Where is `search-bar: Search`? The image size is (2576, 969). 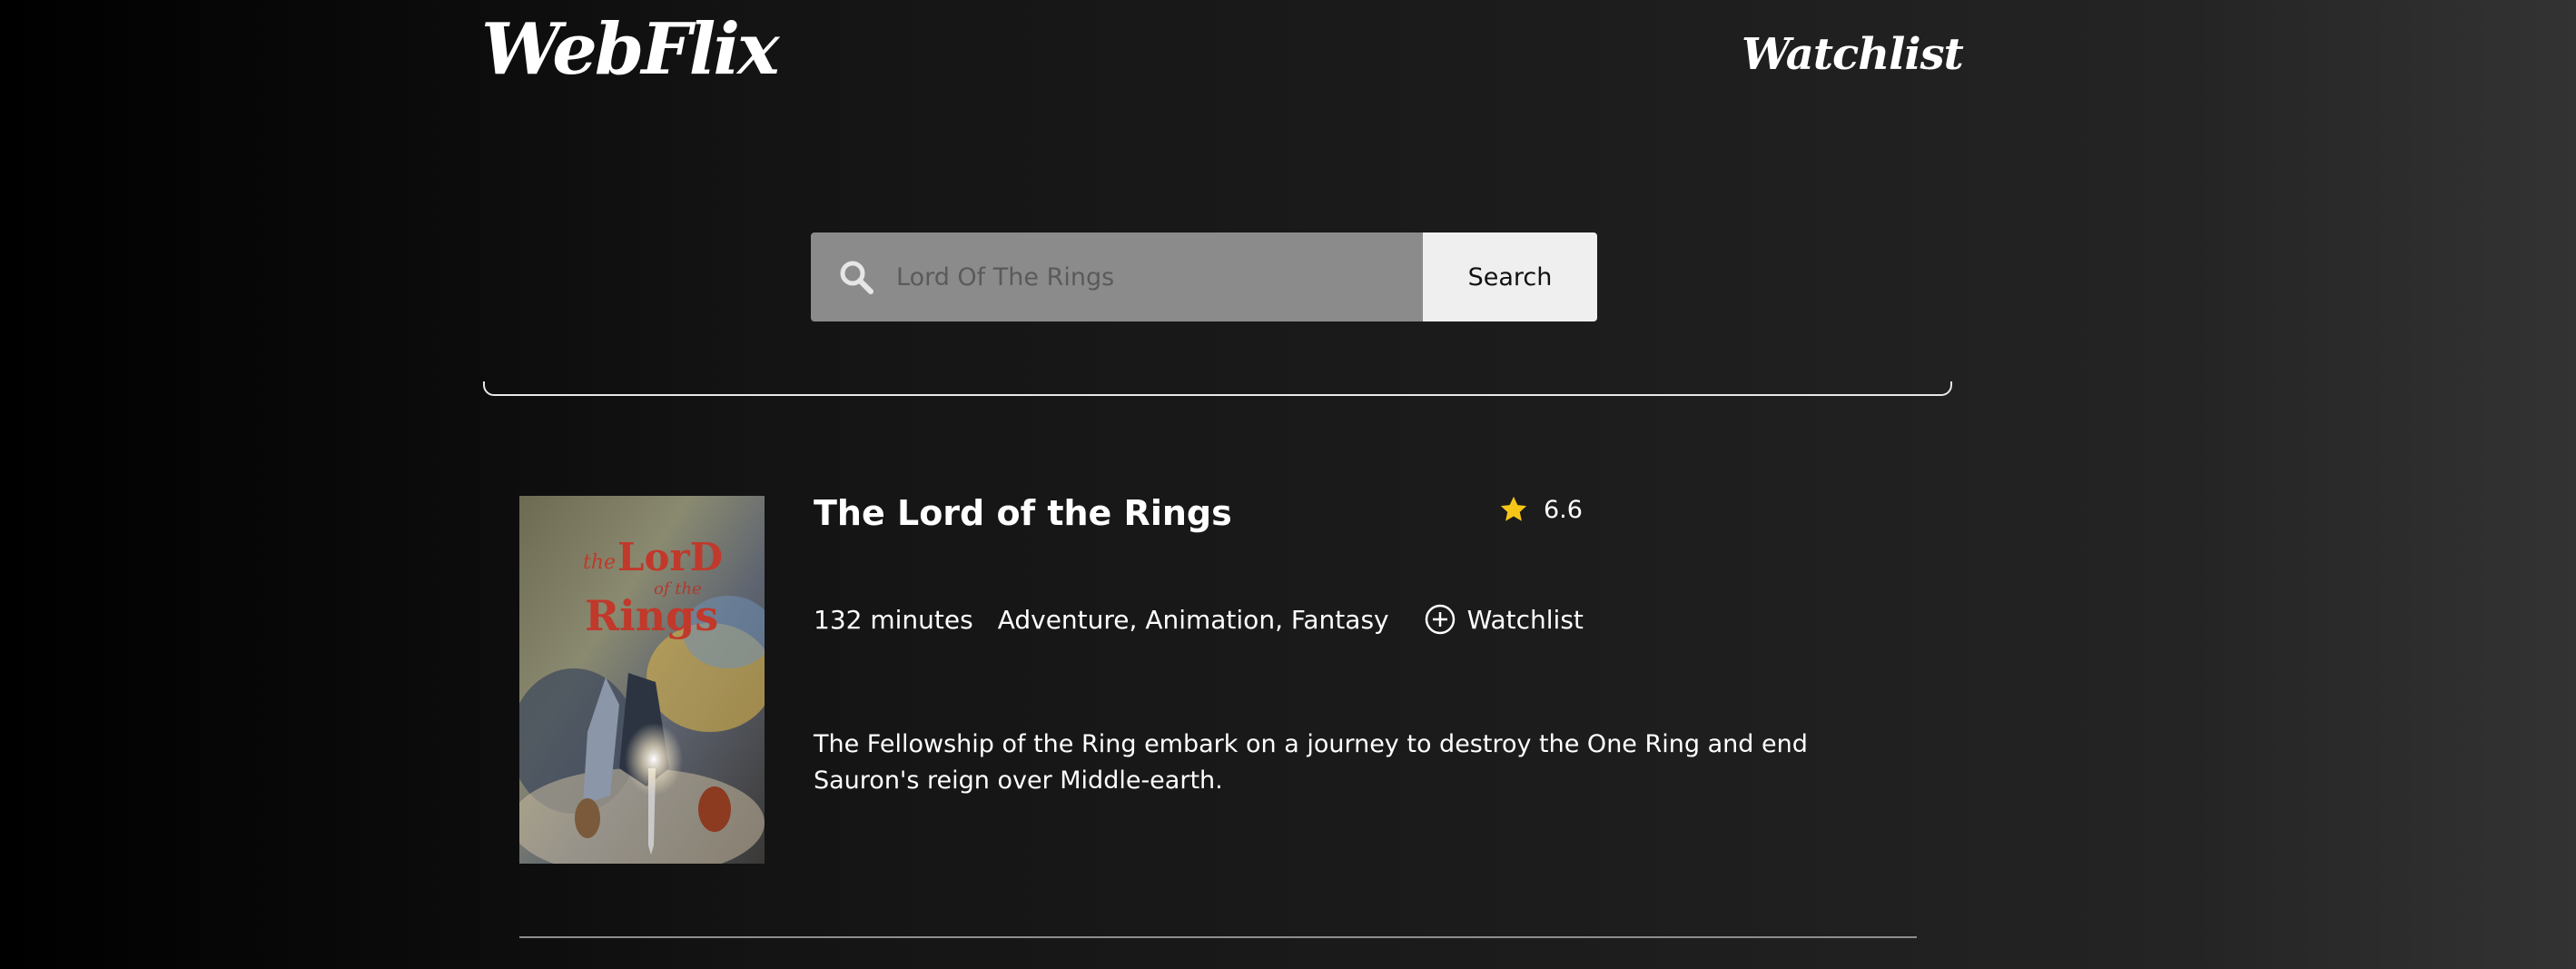 search-bar: Search is located at coordinates (1204, 276).